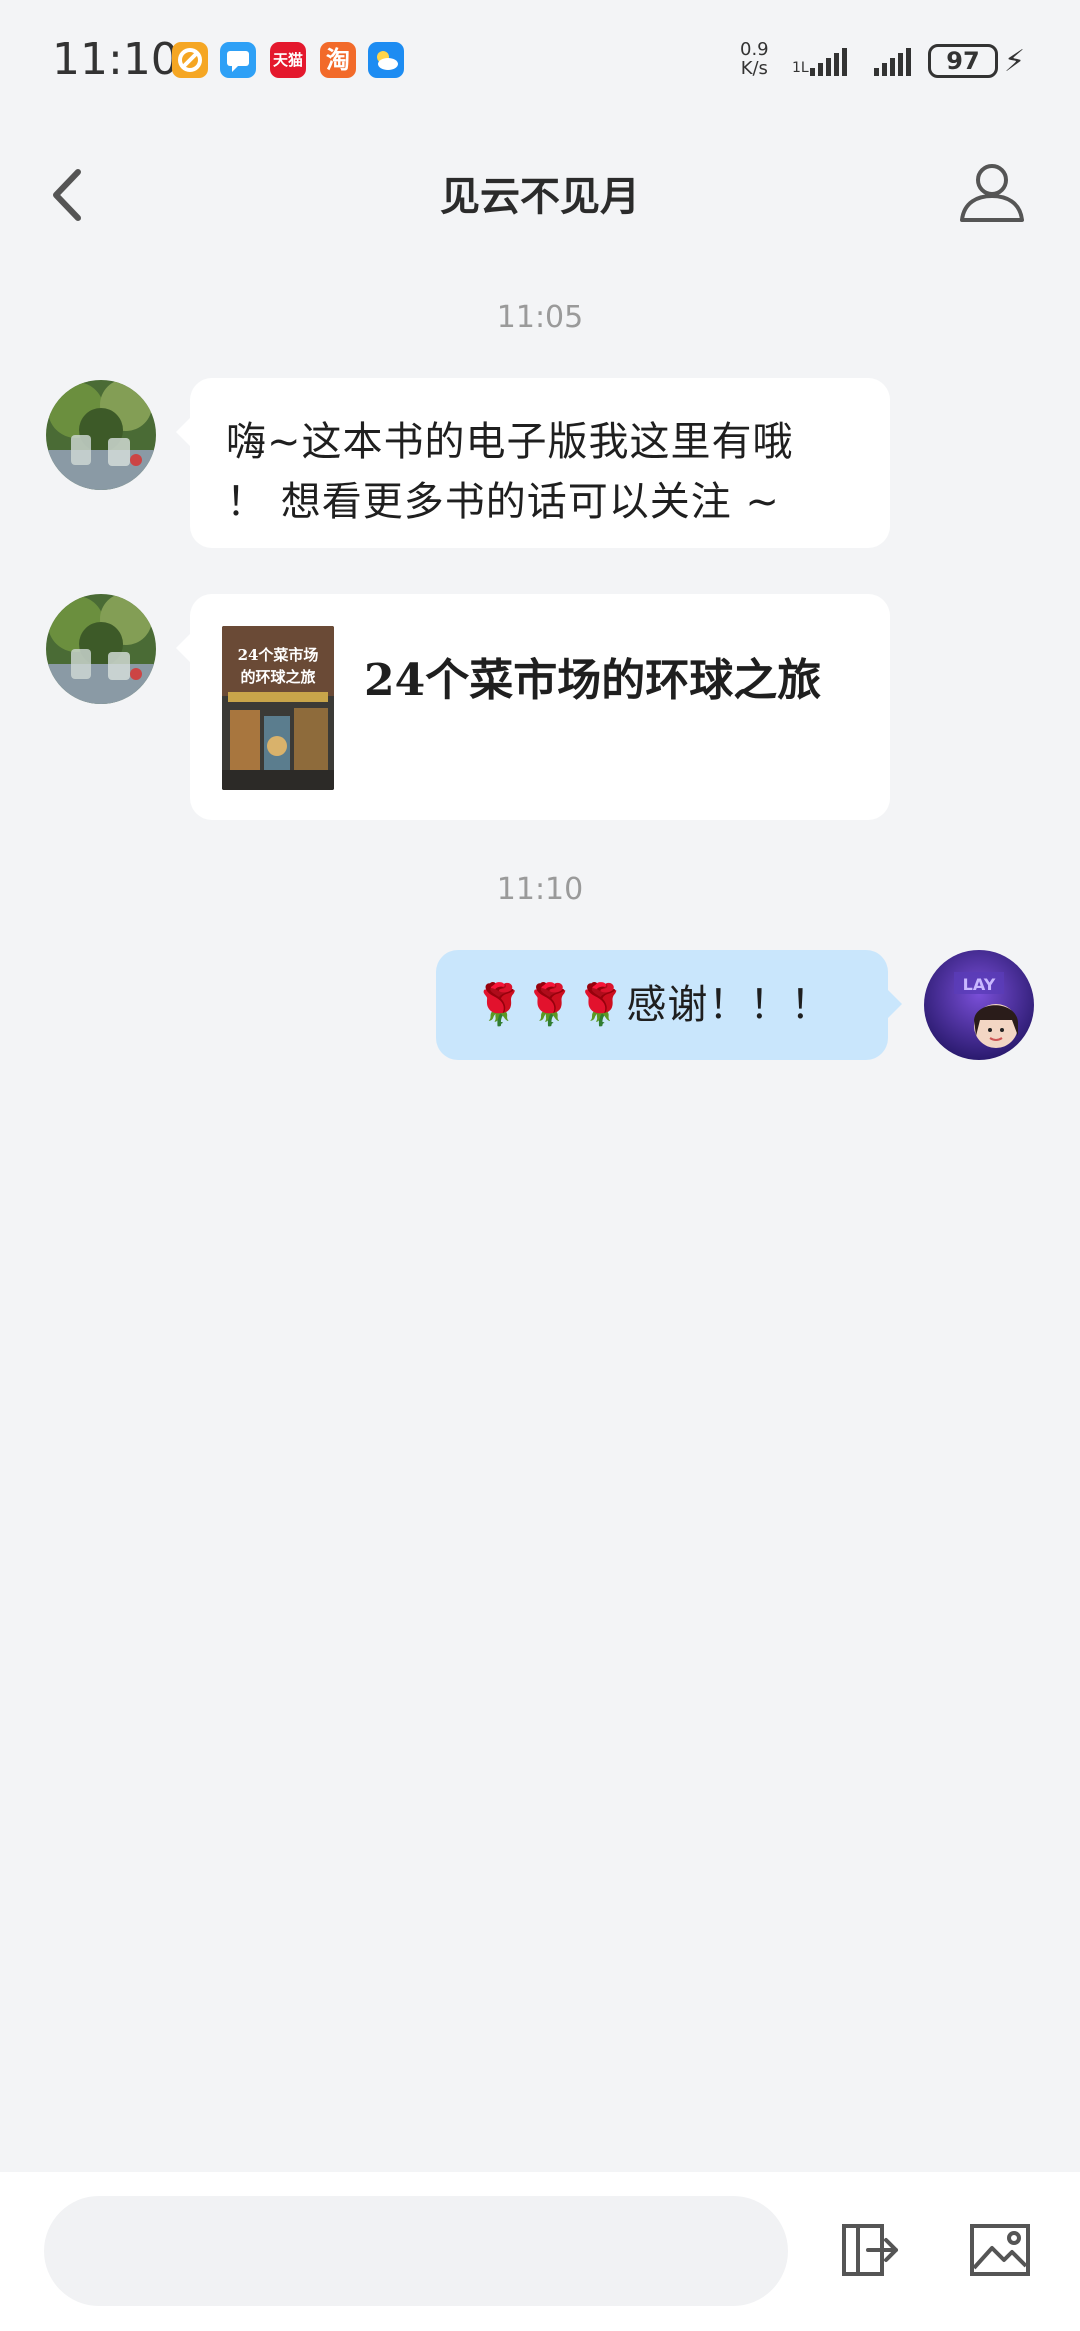 The width and height of the screenshot is (1080, 2331). Describe the element at coordinates (963, 61) in the screenshot. I see `battery-indicator: 97` at that location.